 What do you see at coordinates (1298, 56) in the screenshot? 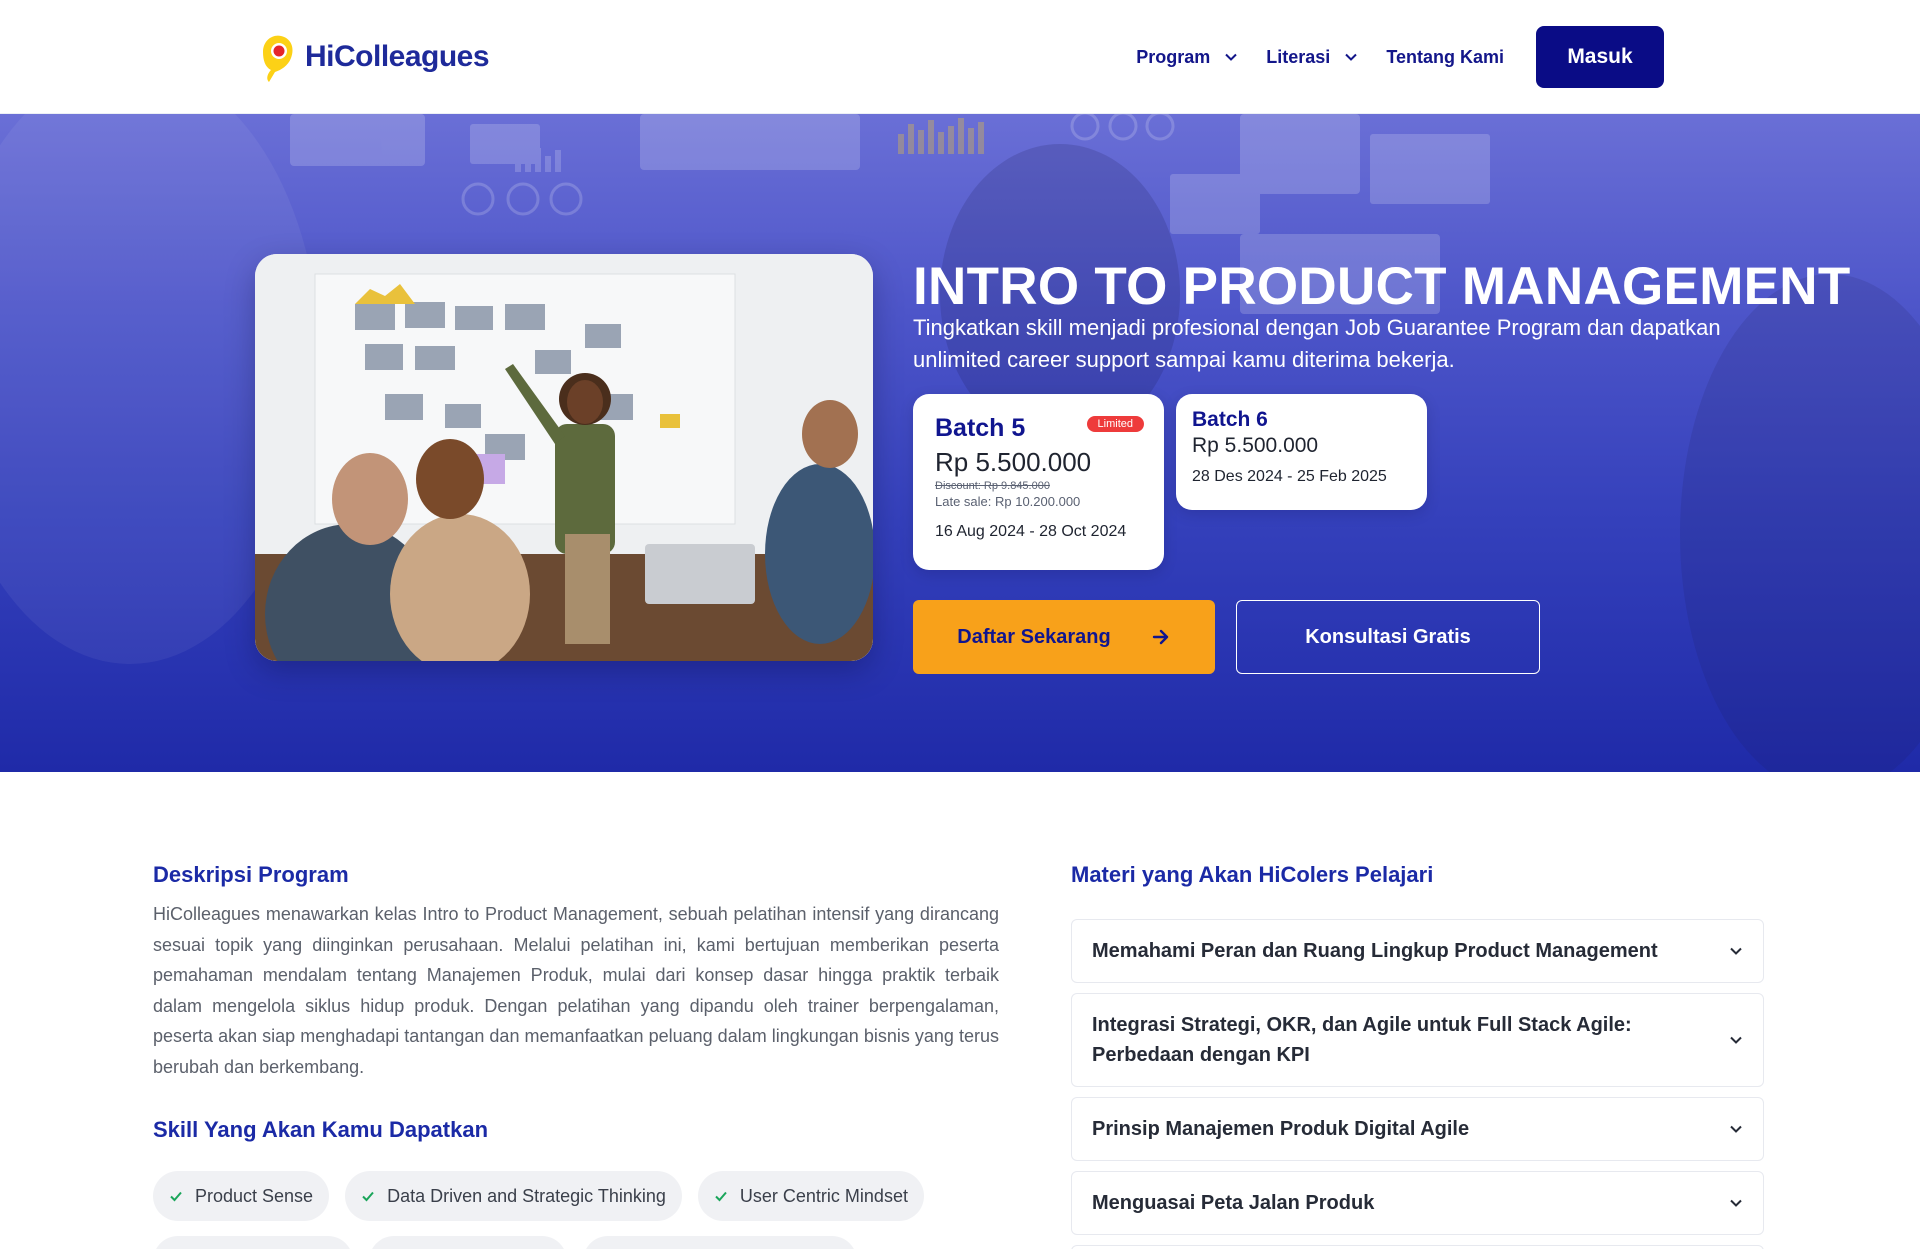
I see `nav-literasi-label: Literasi` at bounding box center [1298, 56].